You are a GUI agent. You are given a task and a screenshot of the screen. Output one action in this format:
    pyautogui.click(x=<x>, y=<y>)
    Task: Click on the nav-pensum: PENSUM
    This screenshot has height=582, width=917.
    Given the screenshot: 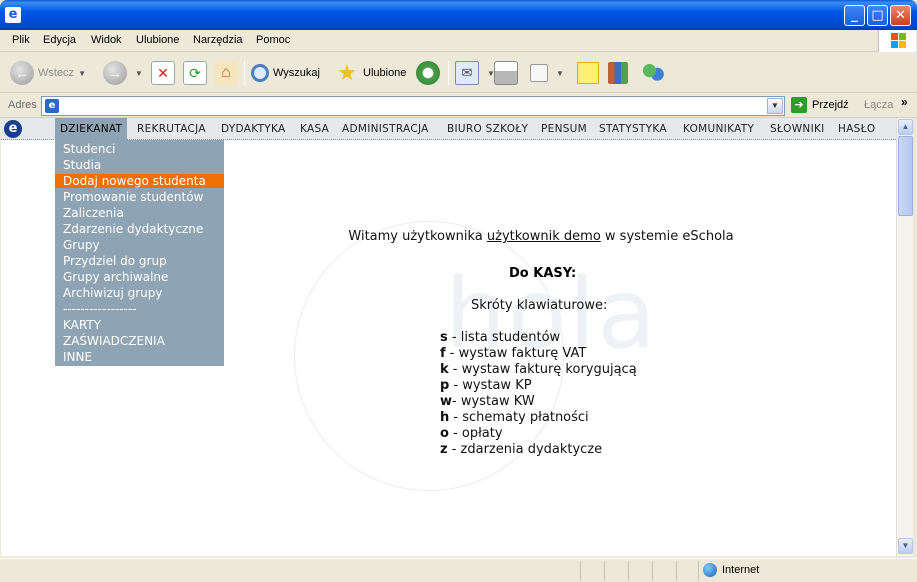 What is the action you would take?
    pyautogui.click(x=564, y=129)
    